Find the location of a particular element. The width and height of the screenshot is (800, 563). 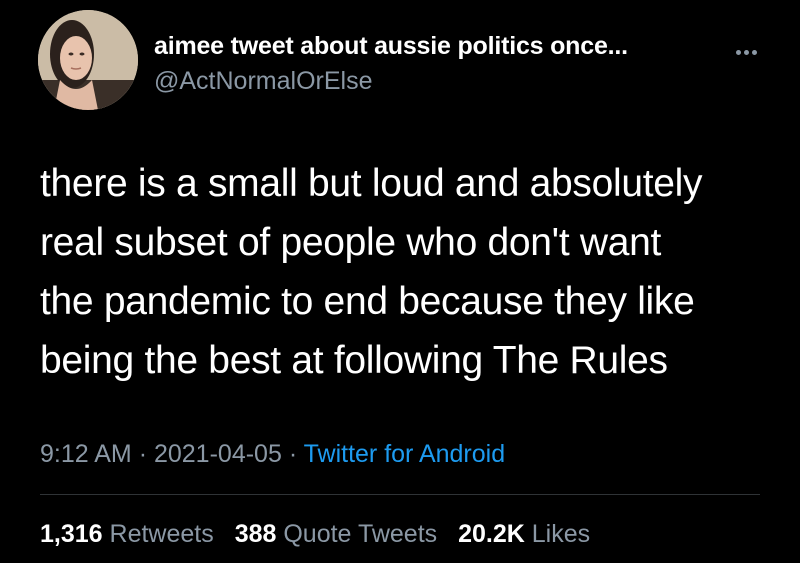

profile-photo-icon is located at coordinates (88, 60).